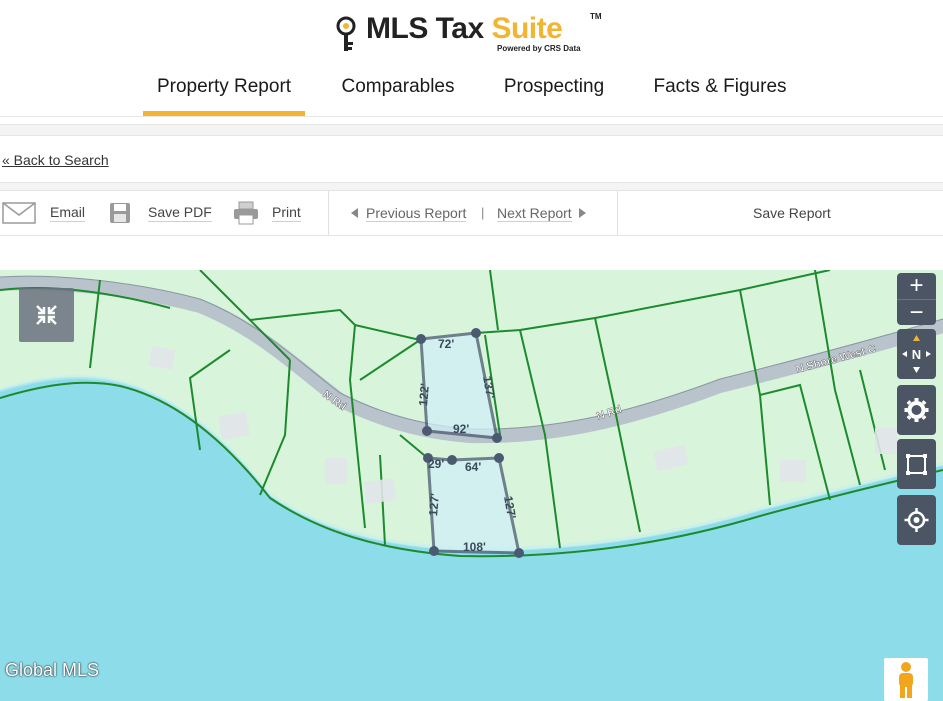  Describe the element at coordinates (436, 464) in the screenshot. I see `lower-lot-corner-dim: 29'` at that location.